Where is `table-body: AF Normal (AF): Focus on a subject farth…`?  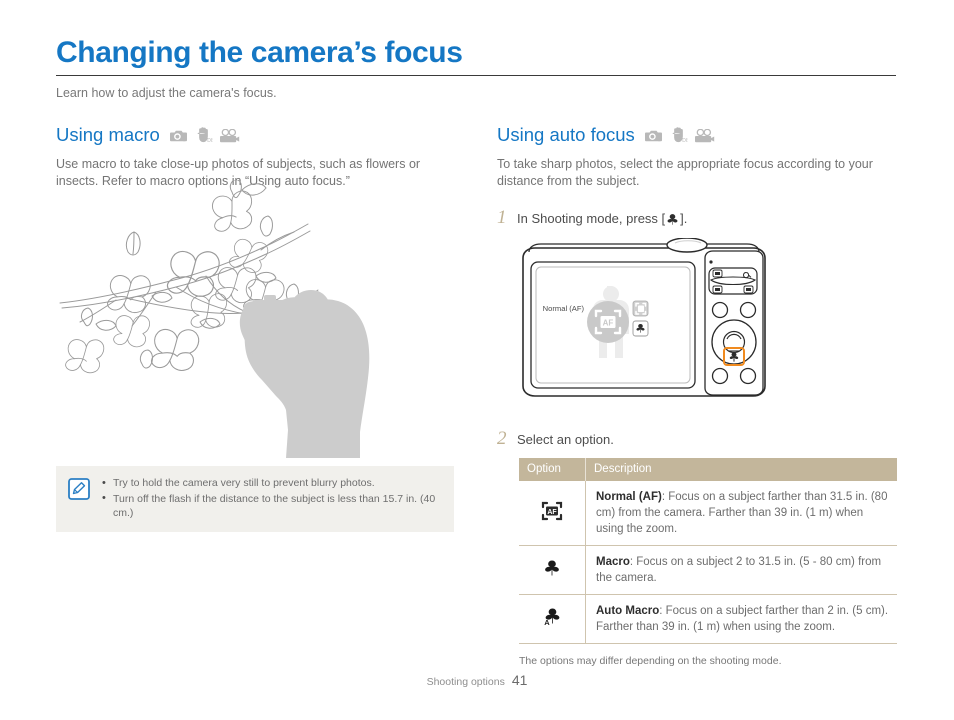
table-body: AF Normal (AF): Focus on a subject farth… is located at coordinates (708, 562).